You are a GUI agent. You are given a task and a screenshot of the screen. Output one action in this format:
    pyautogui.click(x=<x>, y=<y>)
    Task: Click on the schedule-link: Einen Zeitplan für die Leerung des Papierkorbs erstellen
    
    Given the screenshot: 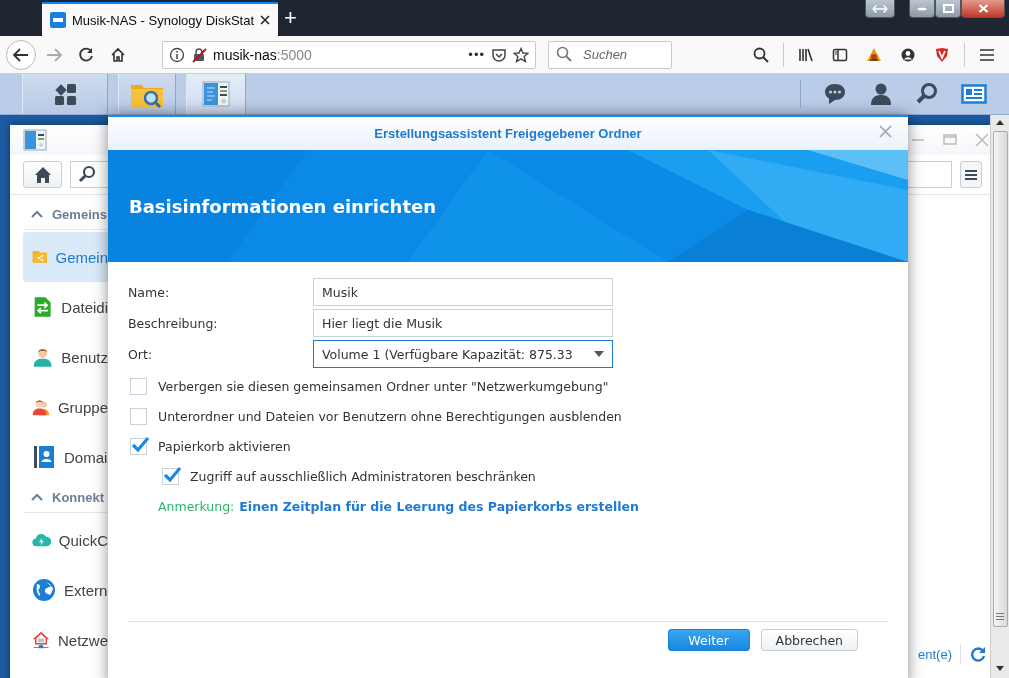 What is the action you would take?
    pyautogui.click(x=439, y=506)
    